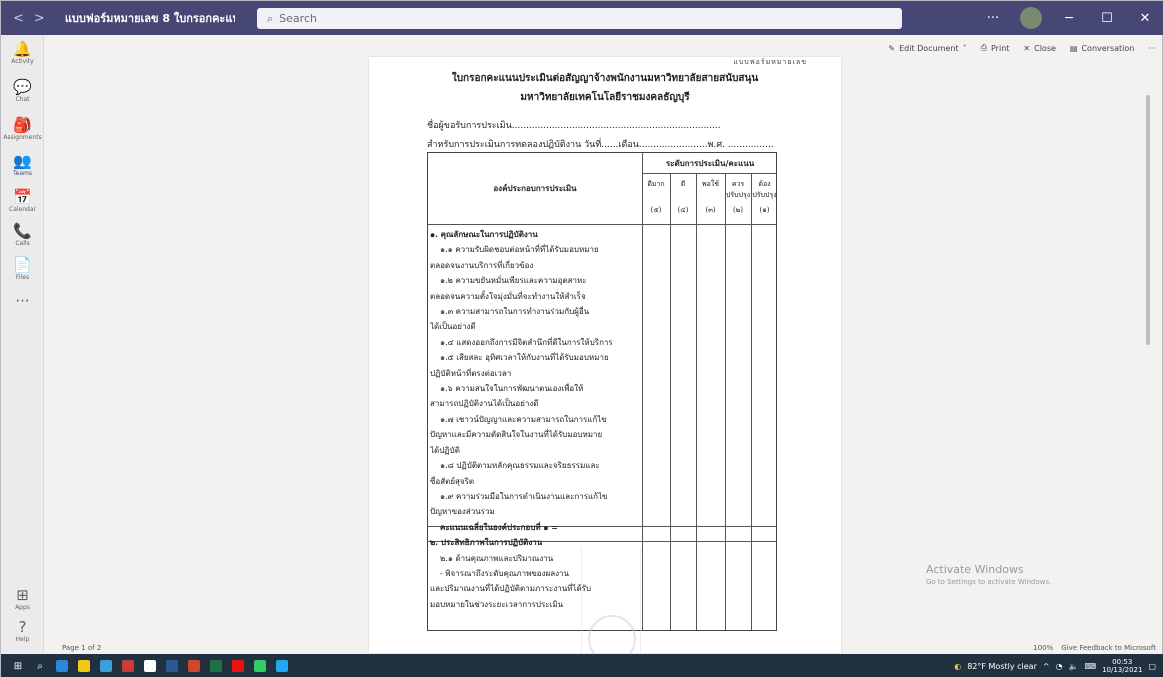 The height and width of the screenshot is (677, 1163). I want to click on files-icon: 📄, so click(22, 265).